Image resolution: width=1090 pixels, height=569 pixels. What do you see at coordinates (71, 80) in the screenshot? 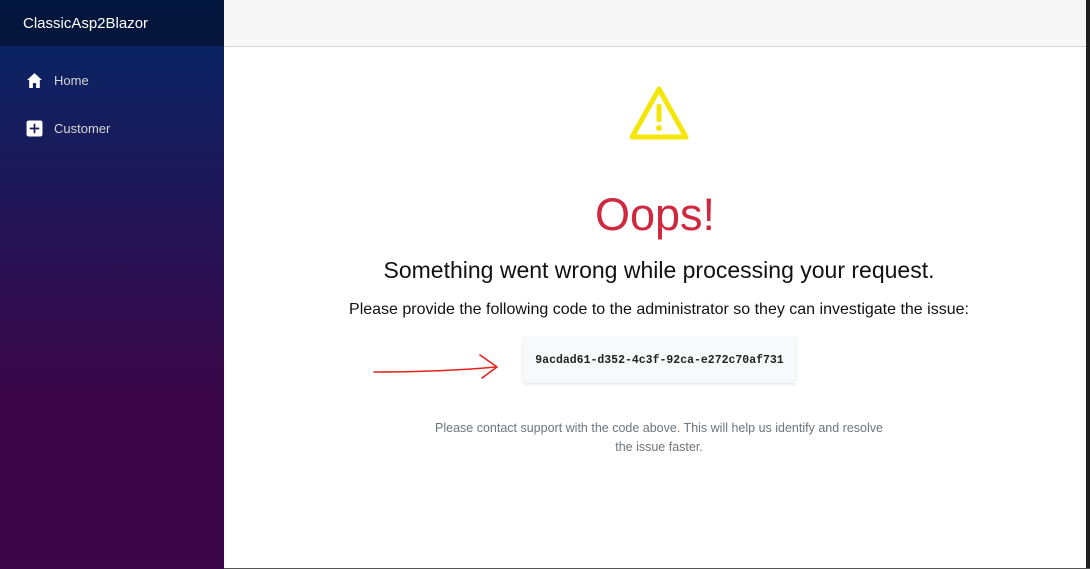
I see `sidebar-item-label: Home` at bounding box center [71, 80].